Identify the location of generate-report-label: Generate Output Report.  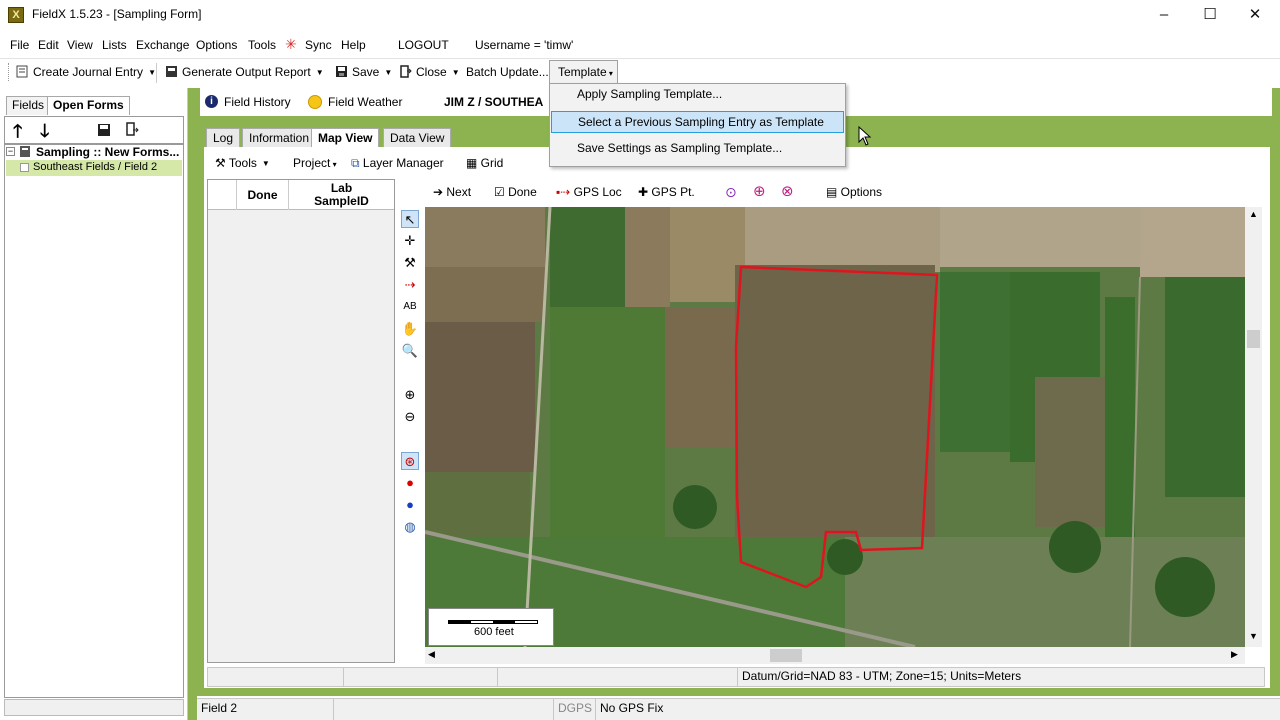
(246, 72).